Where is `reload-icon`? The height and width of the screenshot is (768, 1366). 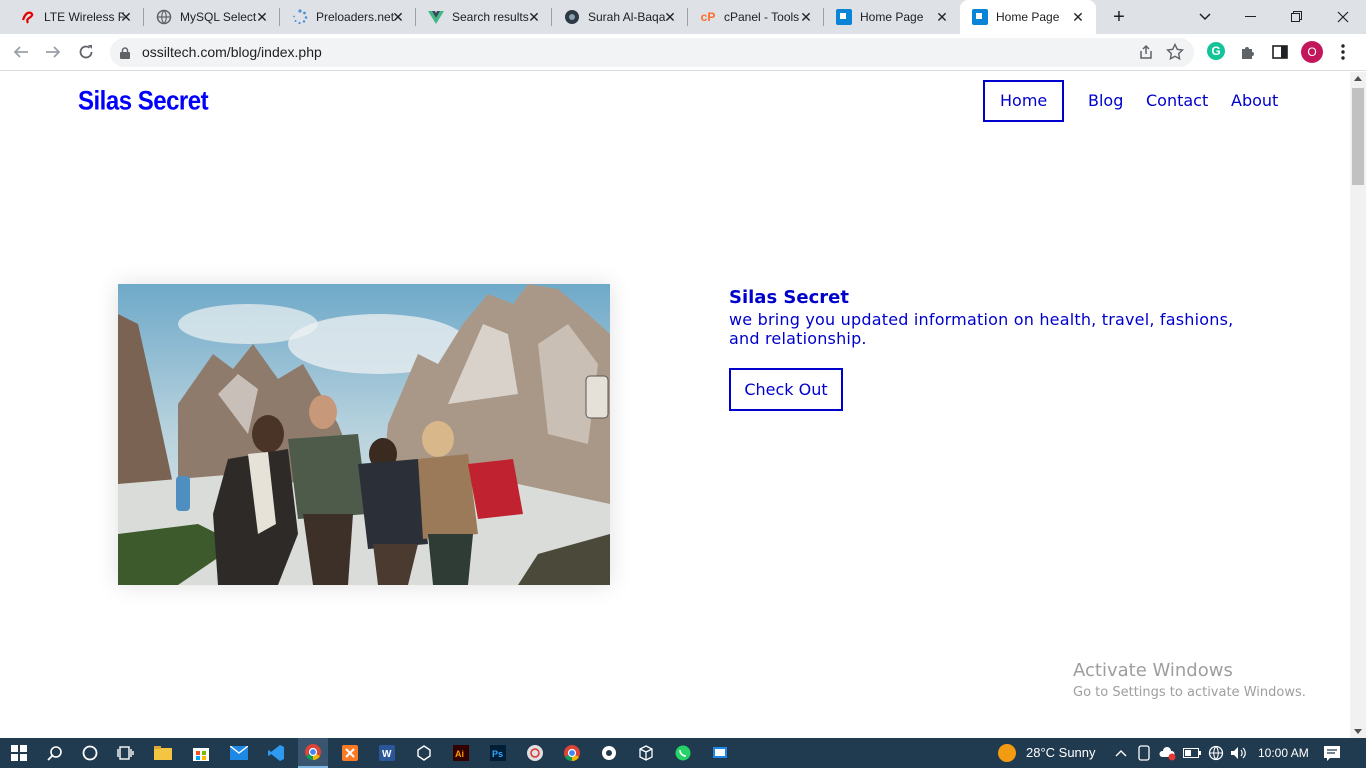
reload-icon is located at coordinates (86, 52).